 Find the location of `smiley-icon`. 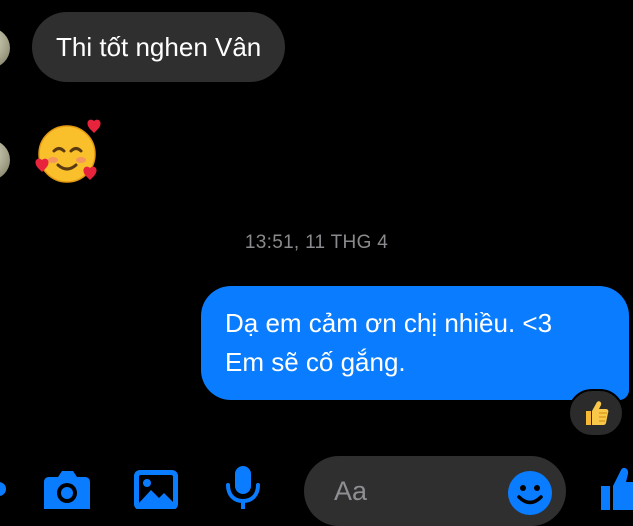

smiley-icon is located at coordinates (530, 493).